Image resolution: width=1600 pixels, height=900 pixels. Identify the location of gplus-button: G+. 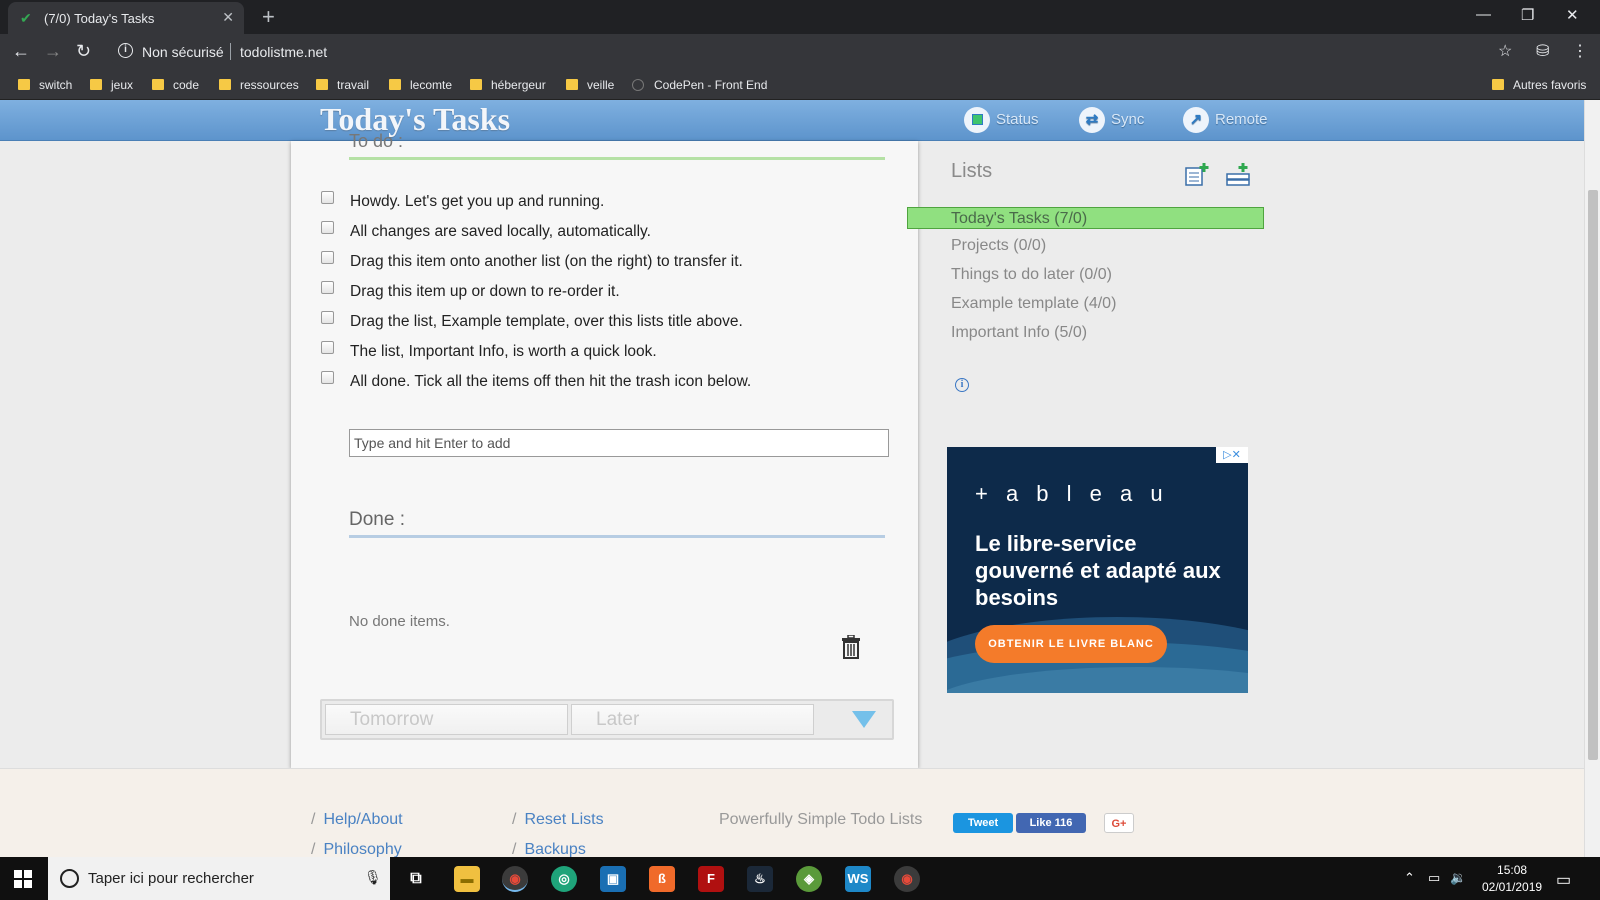
(1119, 823).